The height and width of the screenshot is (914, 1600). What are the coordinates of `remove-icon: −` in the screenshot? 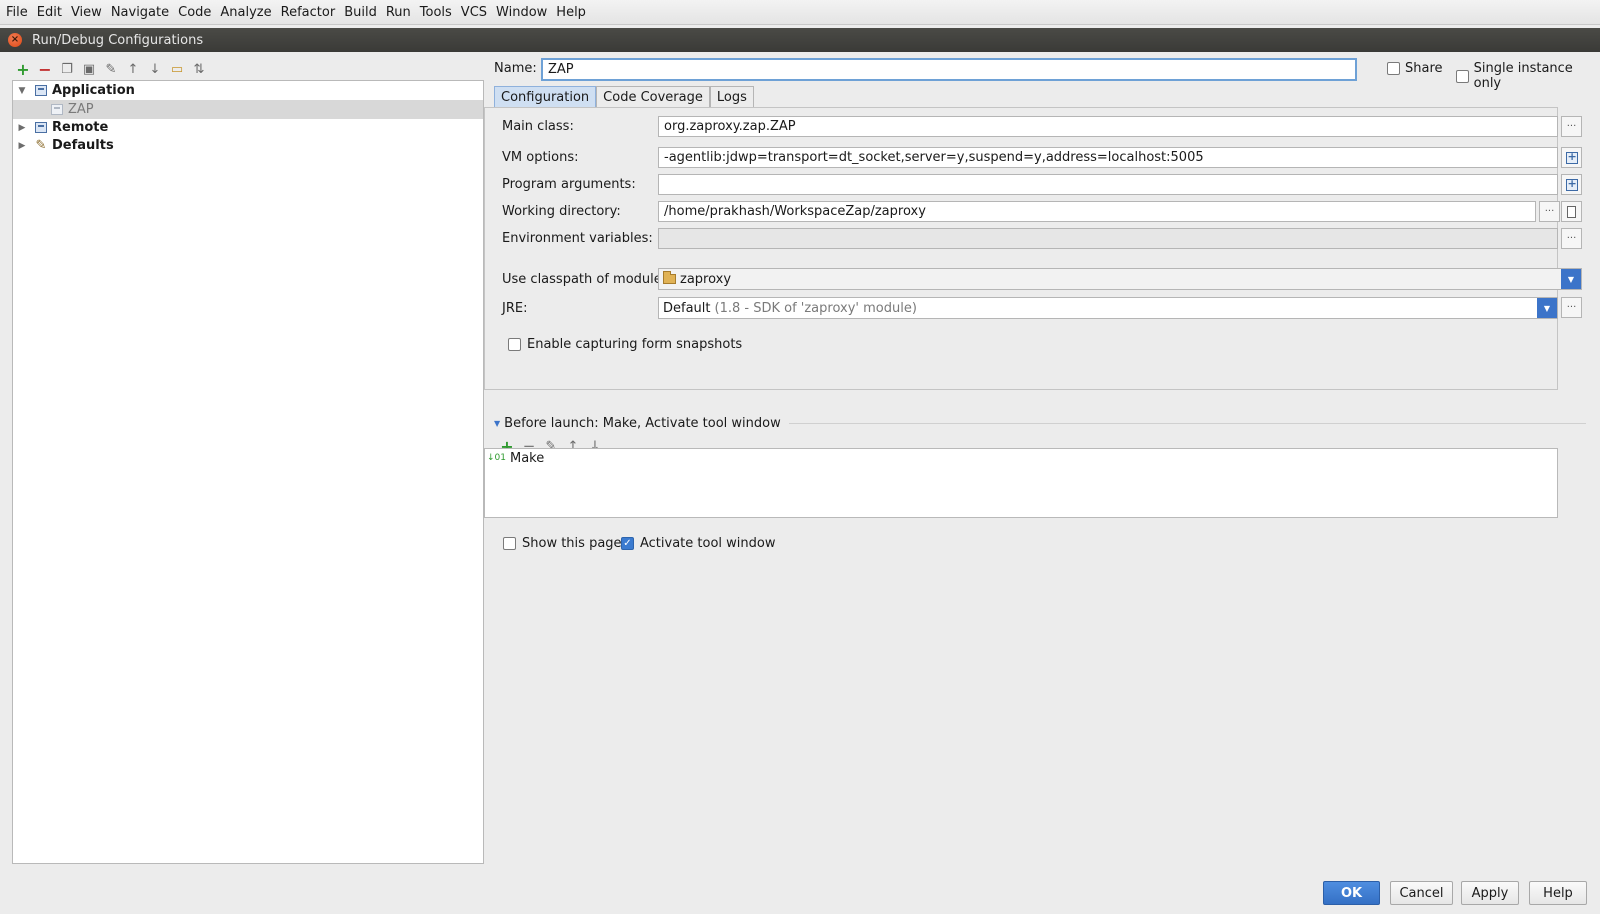 It's located at (45, 69).